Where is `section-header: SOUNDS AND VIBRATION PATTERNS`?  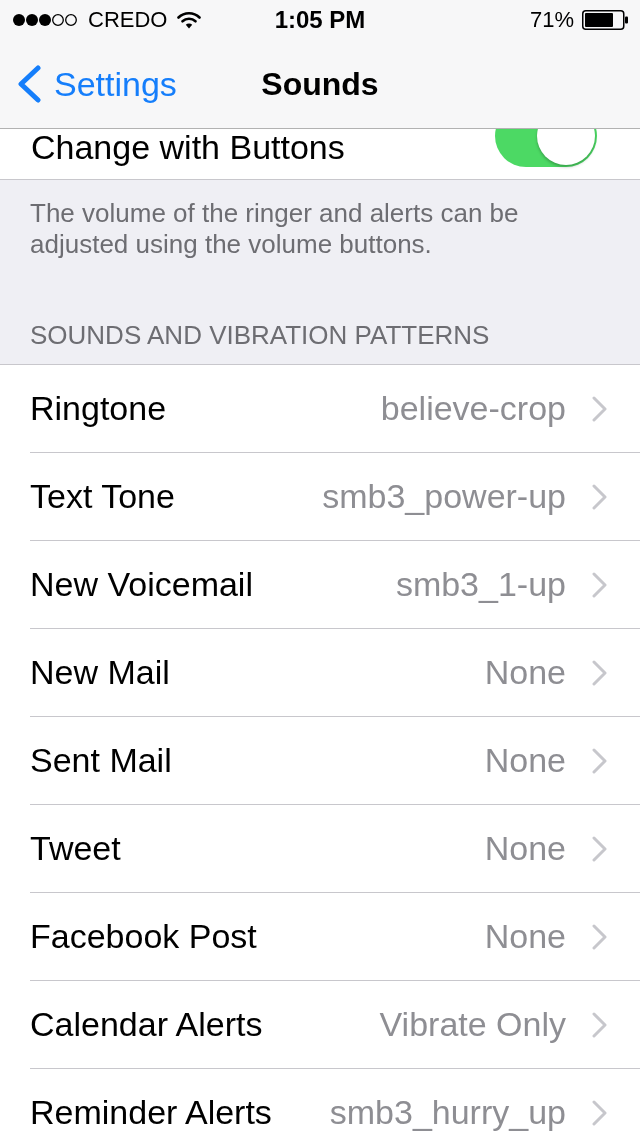
section-header: SOUNDS AND VIBRATION PATTERNS is located at coordinates (260, 335).